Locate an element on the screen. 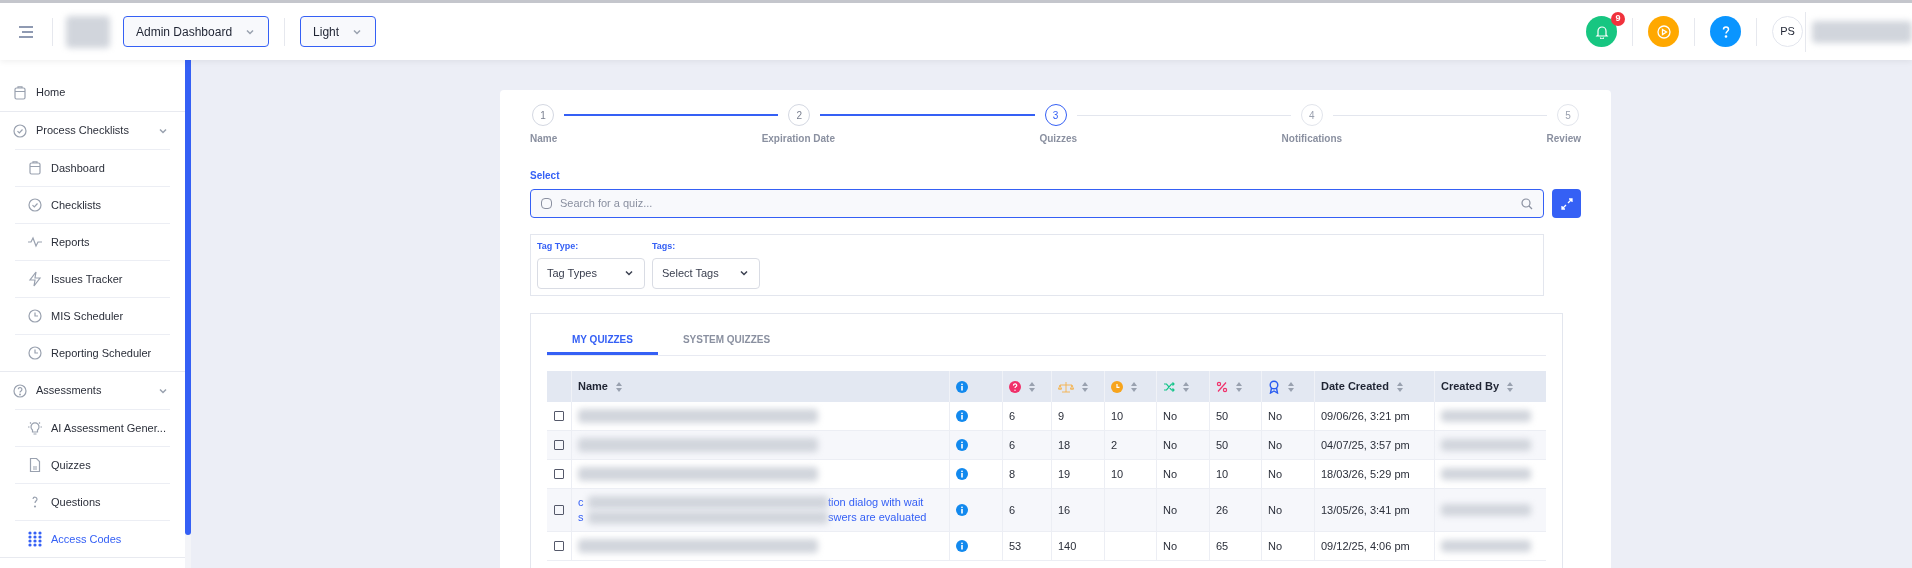 This screenshot has width=1912, height=568. filter-label: Tags: is located at coordinates (664, 246).